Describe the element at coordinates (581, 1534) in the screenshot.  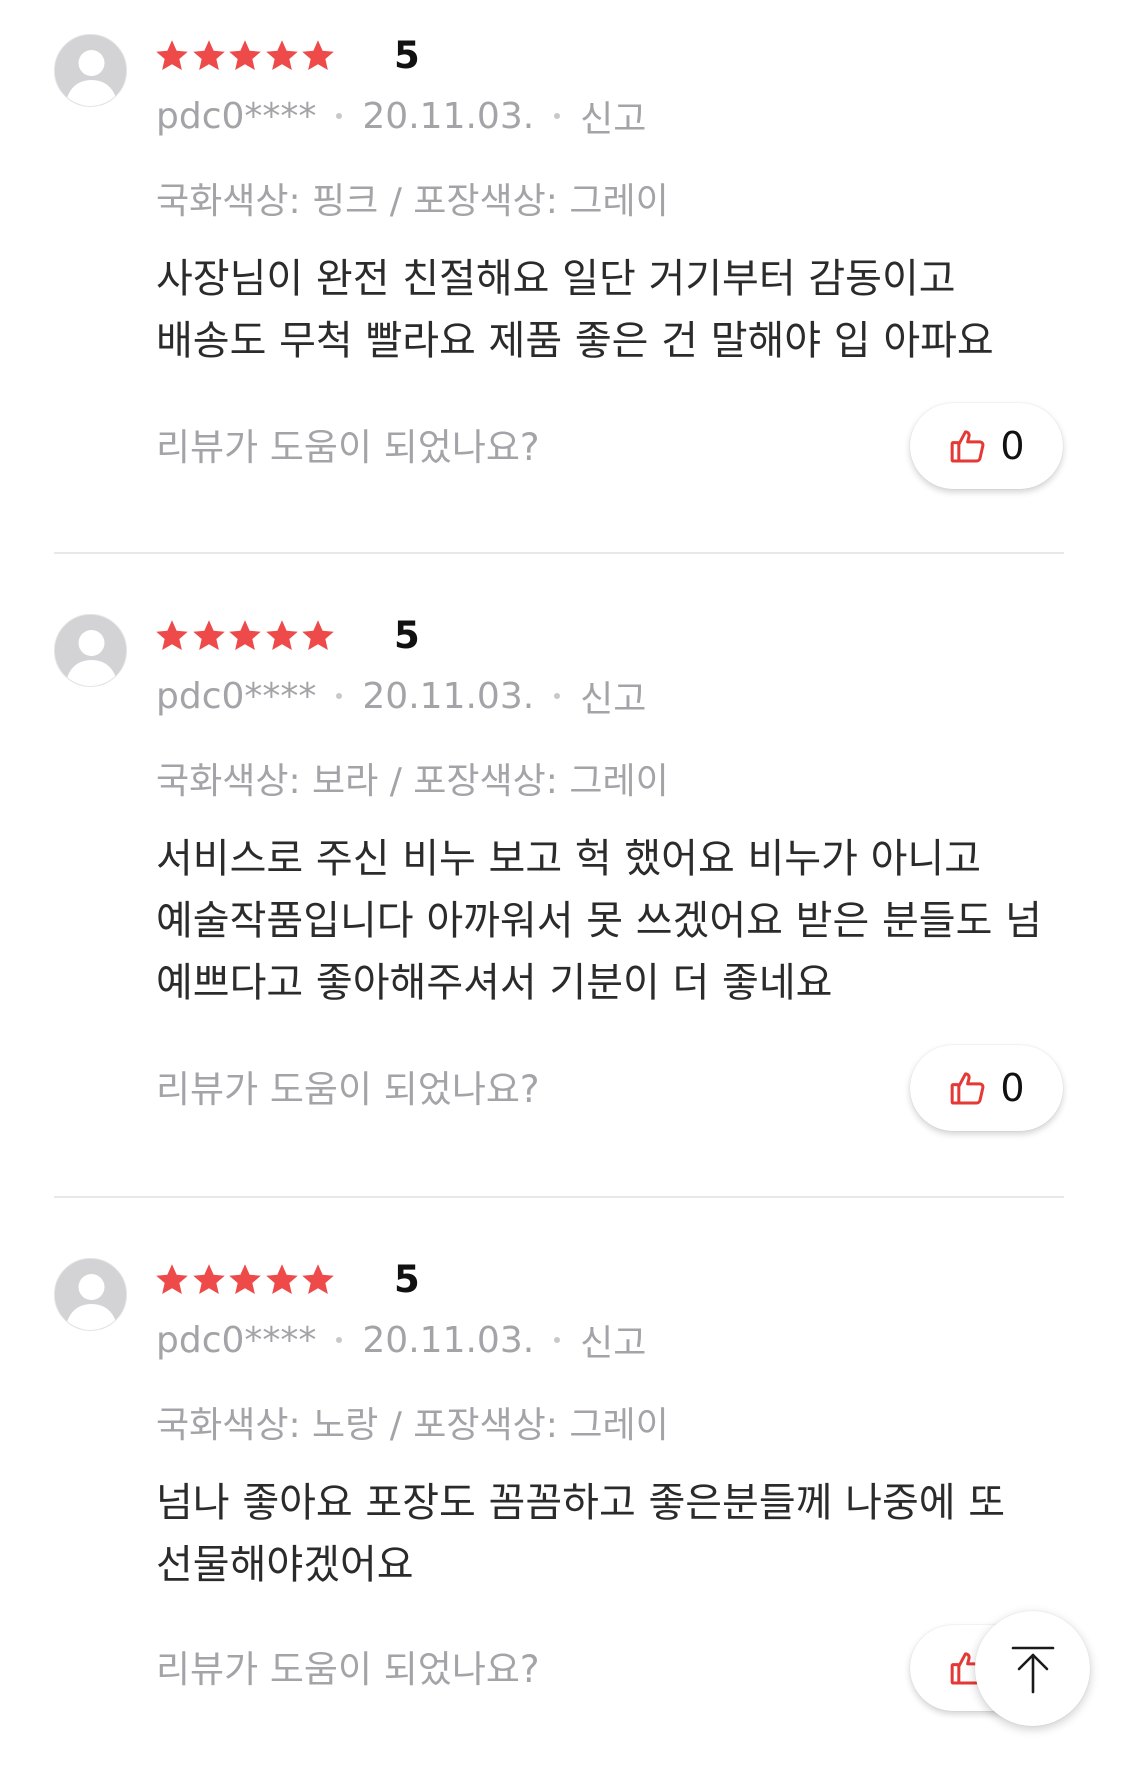
I see `review-text: 넘나 좋아요 포장도 꼼꼼하고 좋은분들께 나중에 또 선물해야겠어요` at that location.